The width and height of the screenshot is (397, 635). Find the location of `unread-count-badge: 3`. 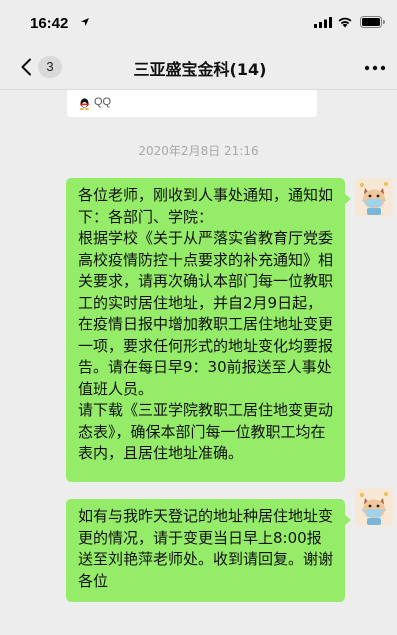

unread-count-badge: 3 is located at coordinates (50, 67).